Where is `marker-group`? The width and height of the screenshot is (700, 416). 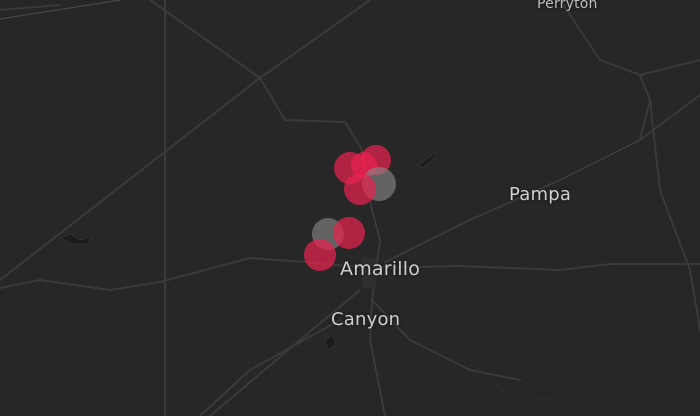
marker-group is located at coordinates (350, 208).